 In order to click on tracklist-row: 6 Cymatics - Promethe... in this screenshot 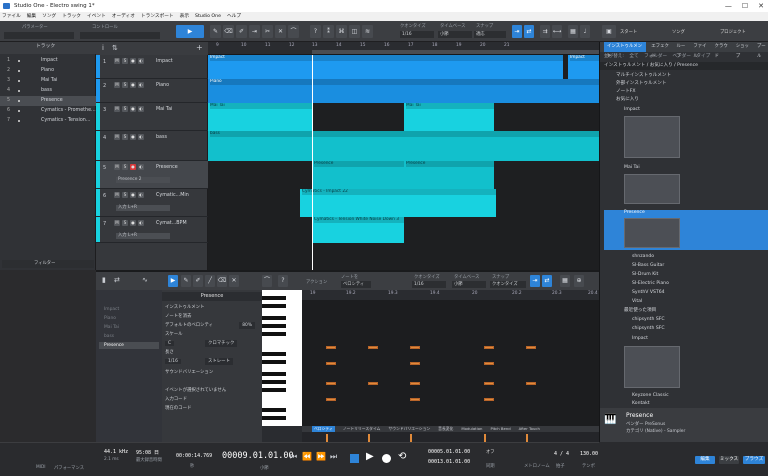, I will do `click(48, 111)`.